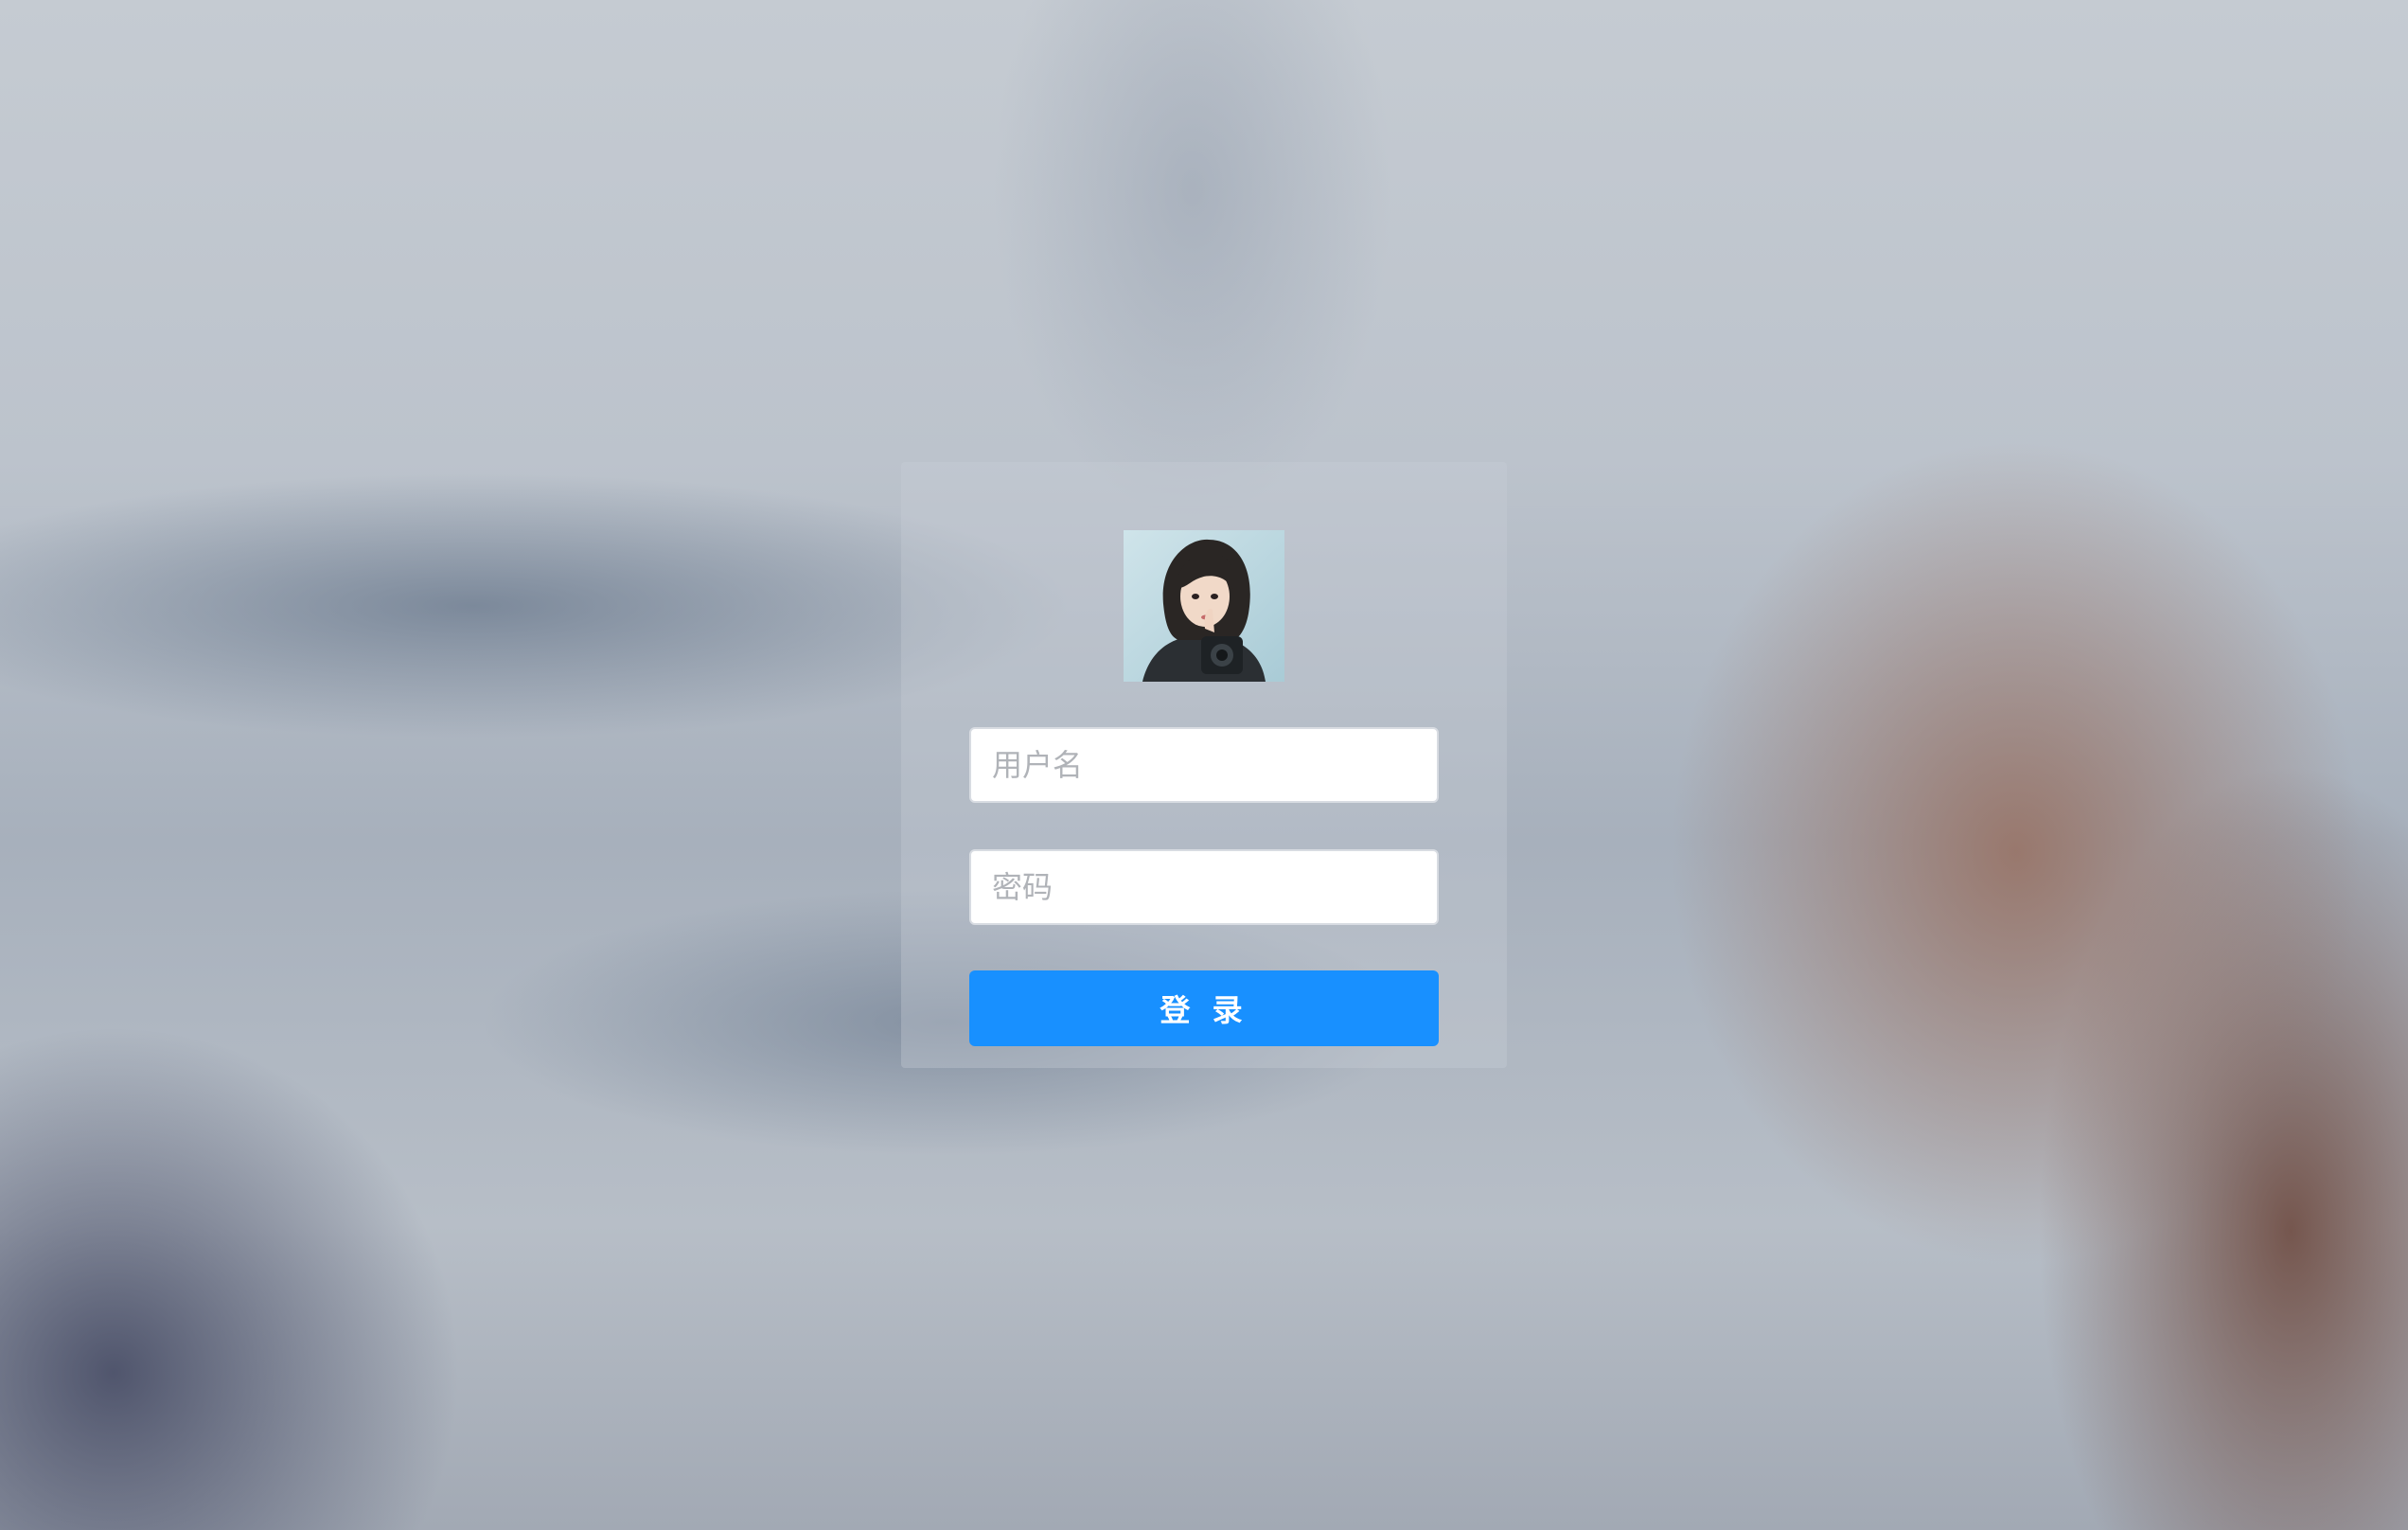  I want to click on avatar-photo-icon, so click(1204, 606).